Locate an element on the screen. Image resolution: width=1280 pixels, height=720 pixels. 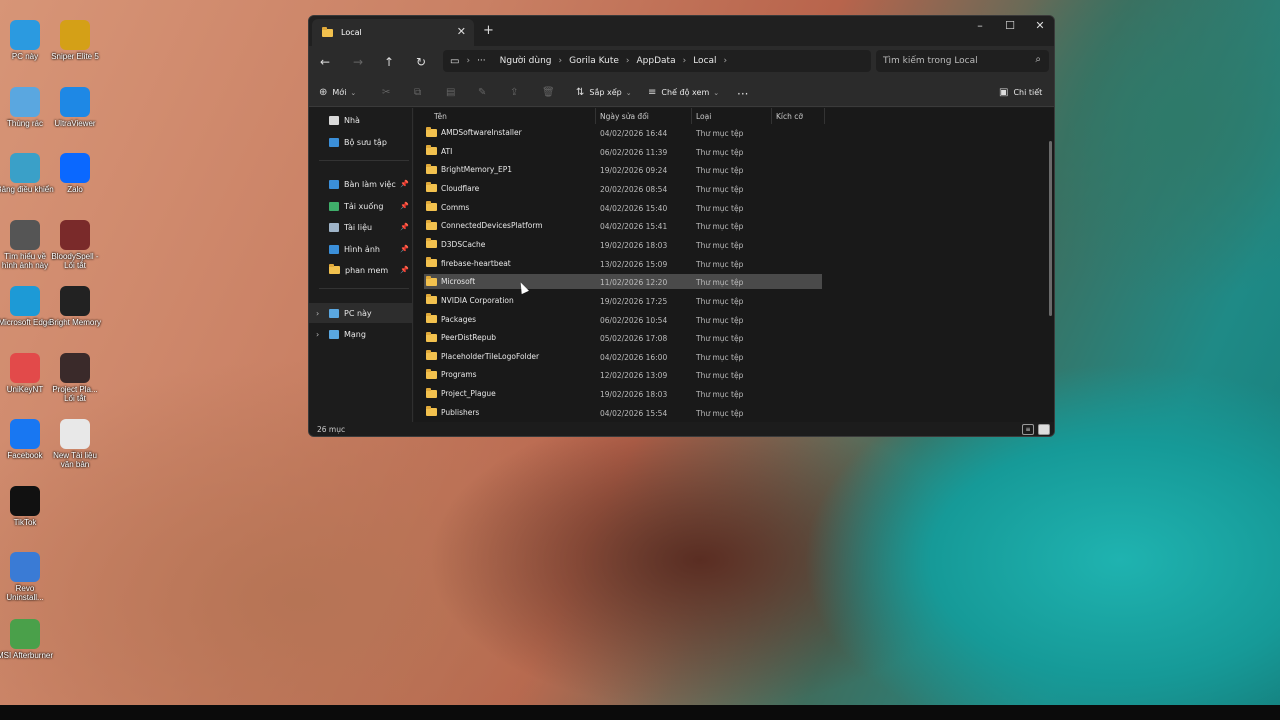
file-name: BrightMemory_EP1 is located at coordinates (477, 170).